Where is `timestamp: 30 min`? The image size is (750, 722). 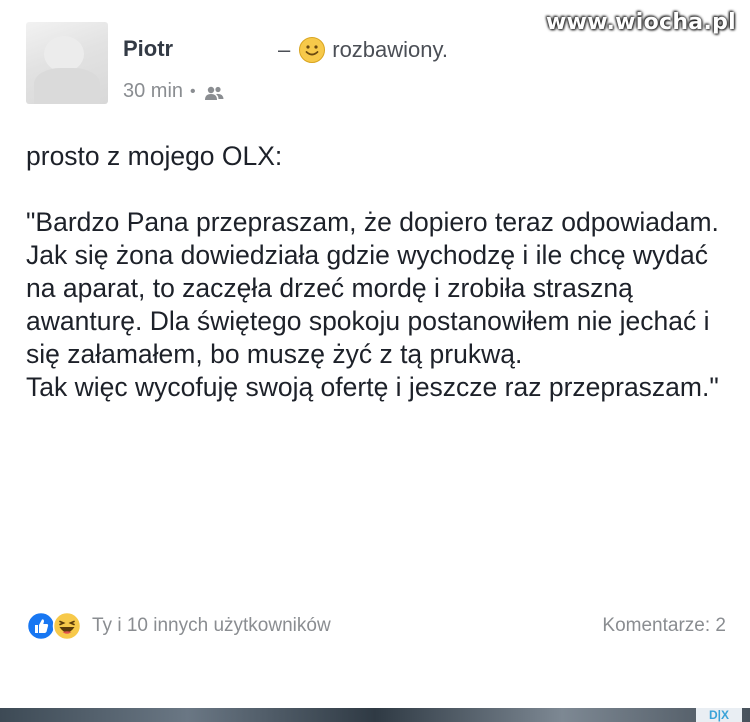 timestamp: 30 min is located at coordinates (153, 91).